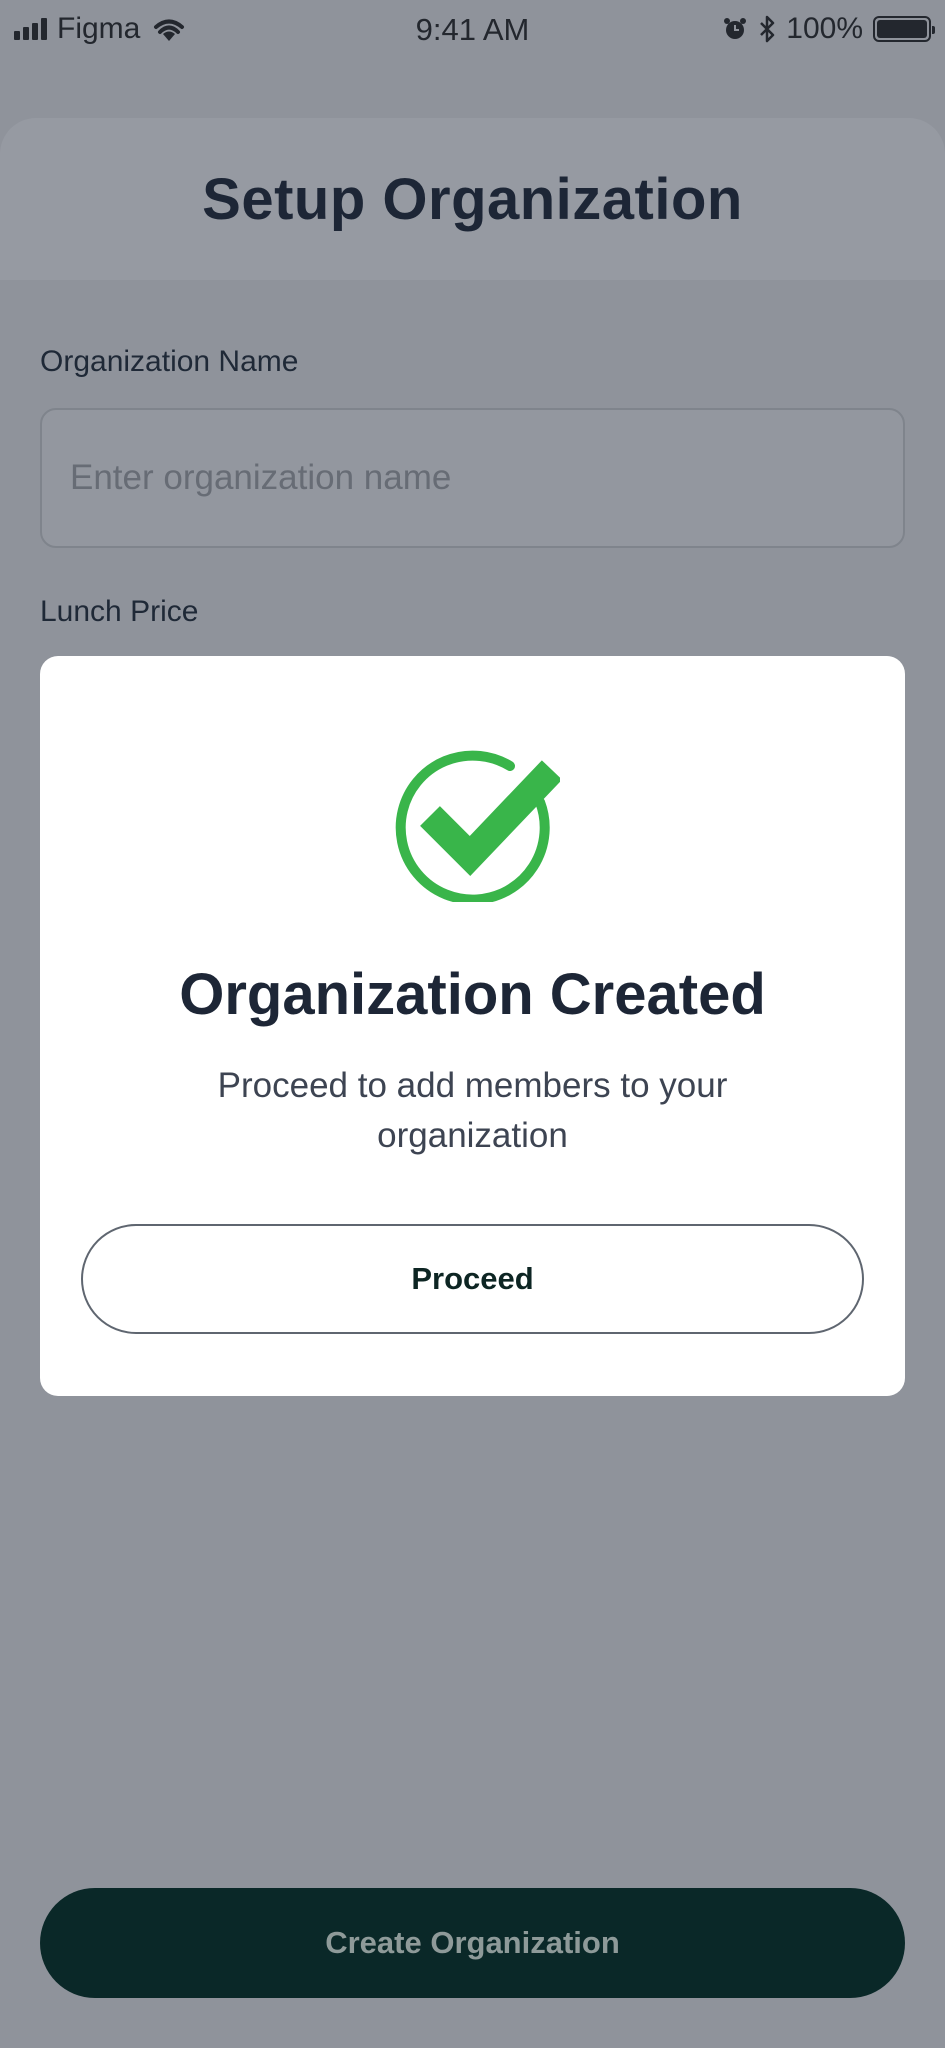 This screenshot has width=945, height=2048. Describe the element at coordinates (169, 361) in the screenshot. I see `org-name-label: Organization Name` at that location.